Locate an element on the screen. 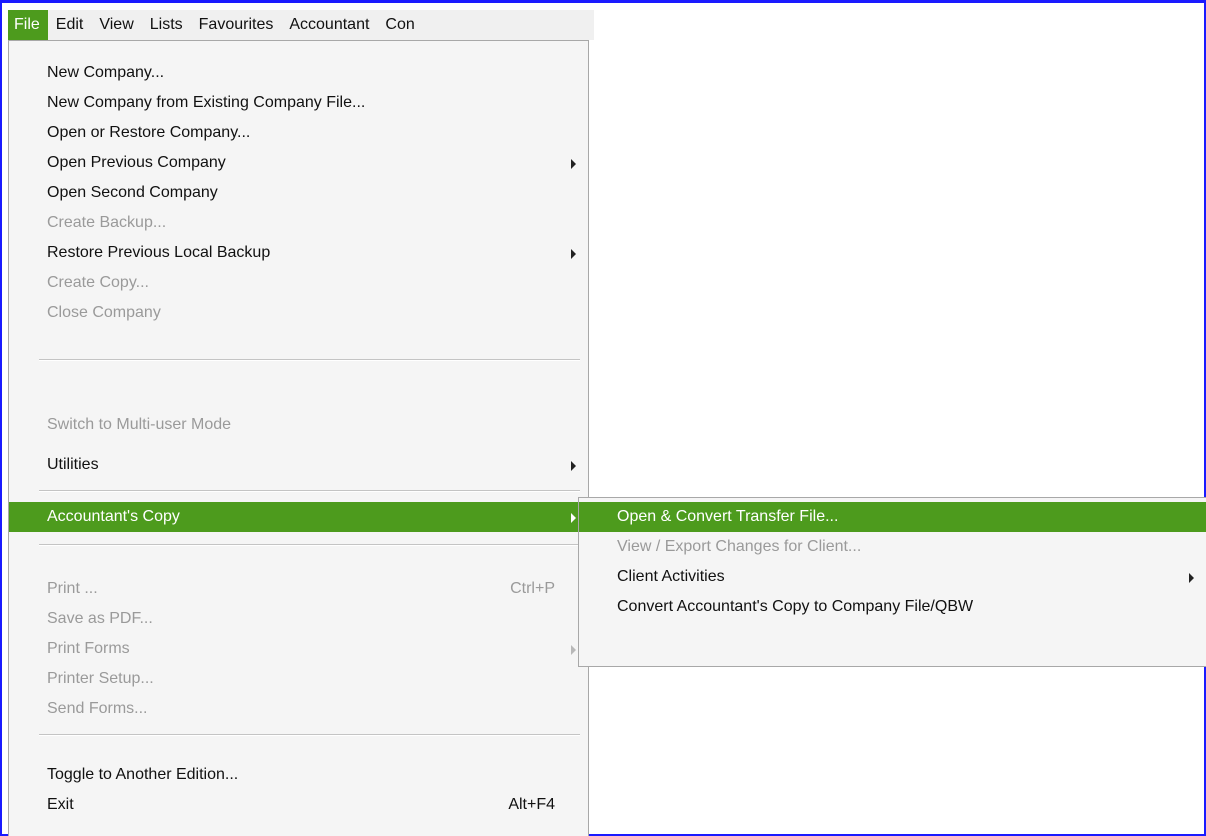 This screenshot has height=836, width=1206. menu-edit: Edit is located at coordinates (70, 25).